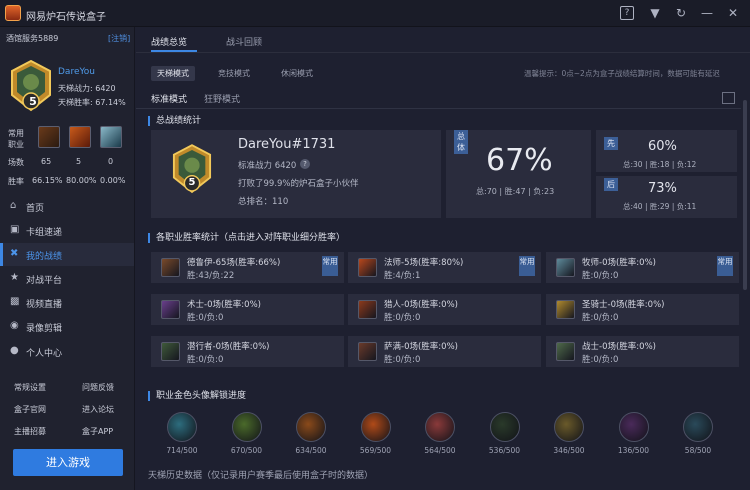 The width and height of the screenshot is (750, 490). What do you see at coordinates (745, 195) in the screenshot?
I see `scrollbar` at bounding box center [745, 195].